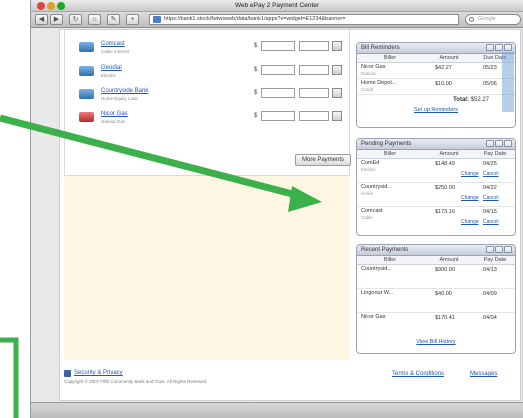  I want to click on payee-name-link: Countryside Bank, so click(124, 91).